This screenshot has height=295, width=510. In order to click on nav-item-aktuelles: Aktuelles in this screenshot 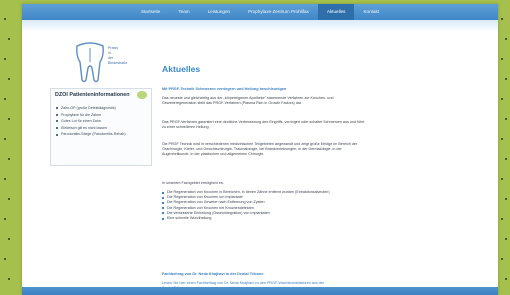, I will do `click(336, 12)`.